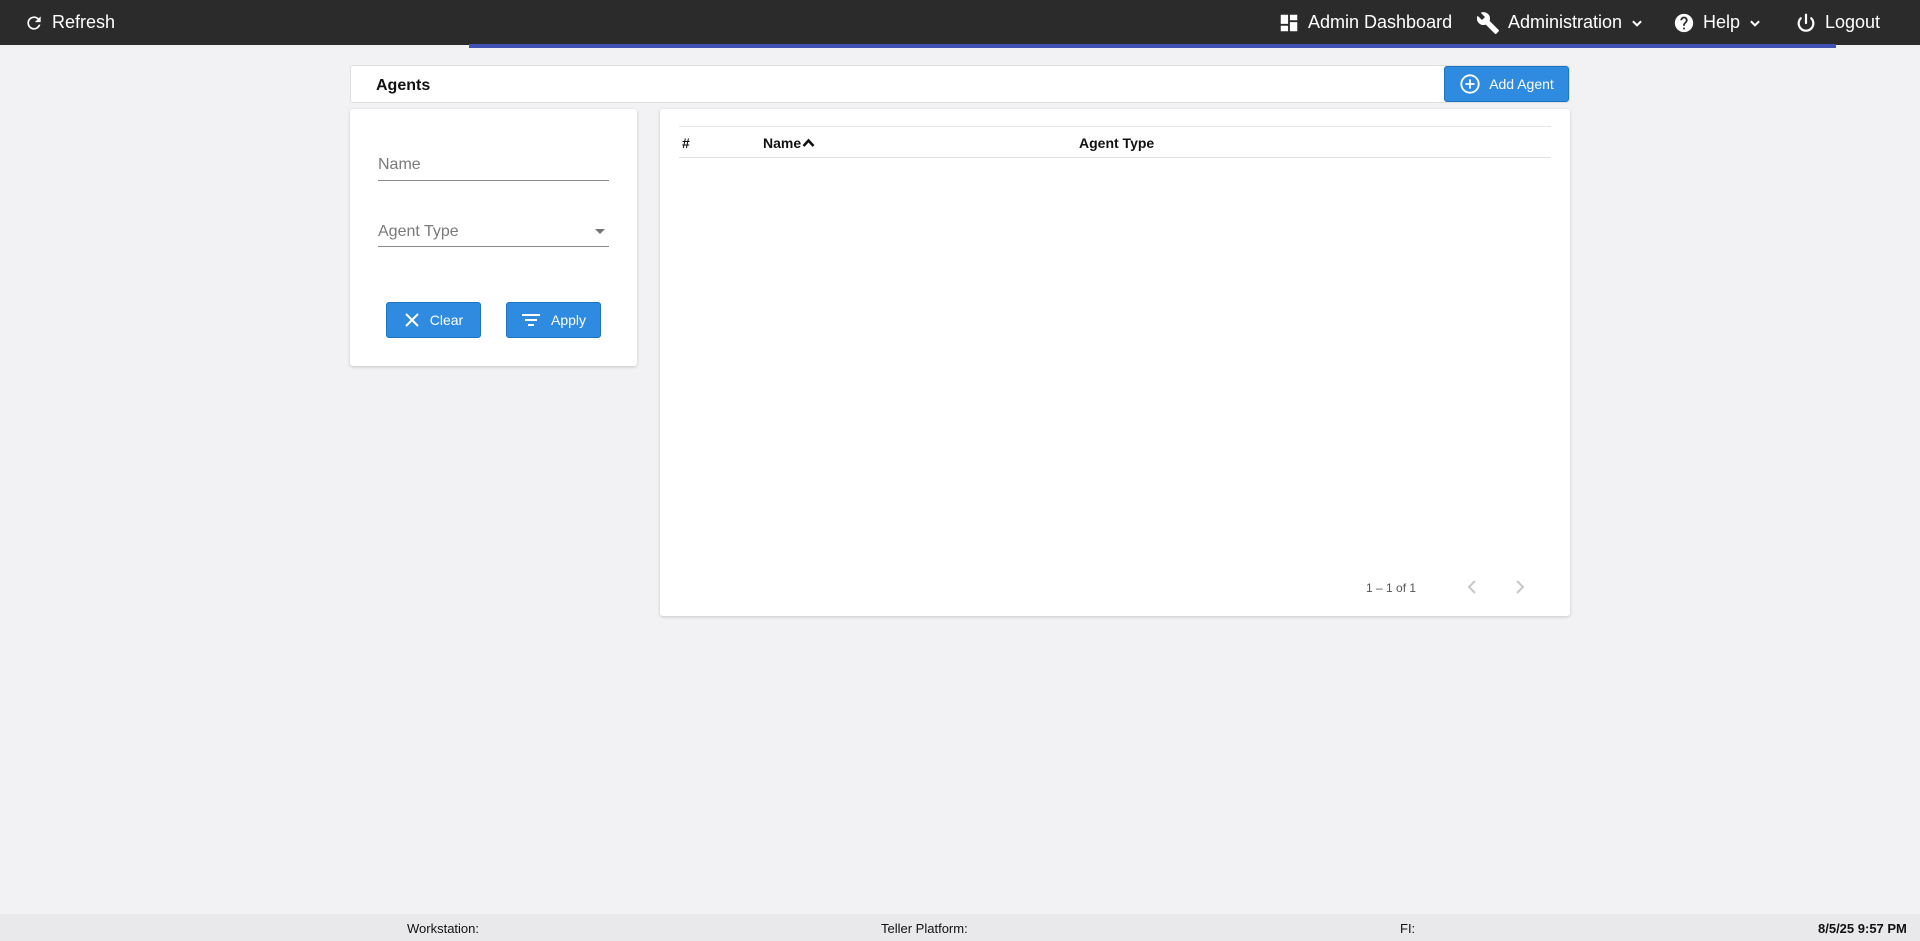  I want to click on column-header-agent-type: Agent Type, so click(1116, 143).